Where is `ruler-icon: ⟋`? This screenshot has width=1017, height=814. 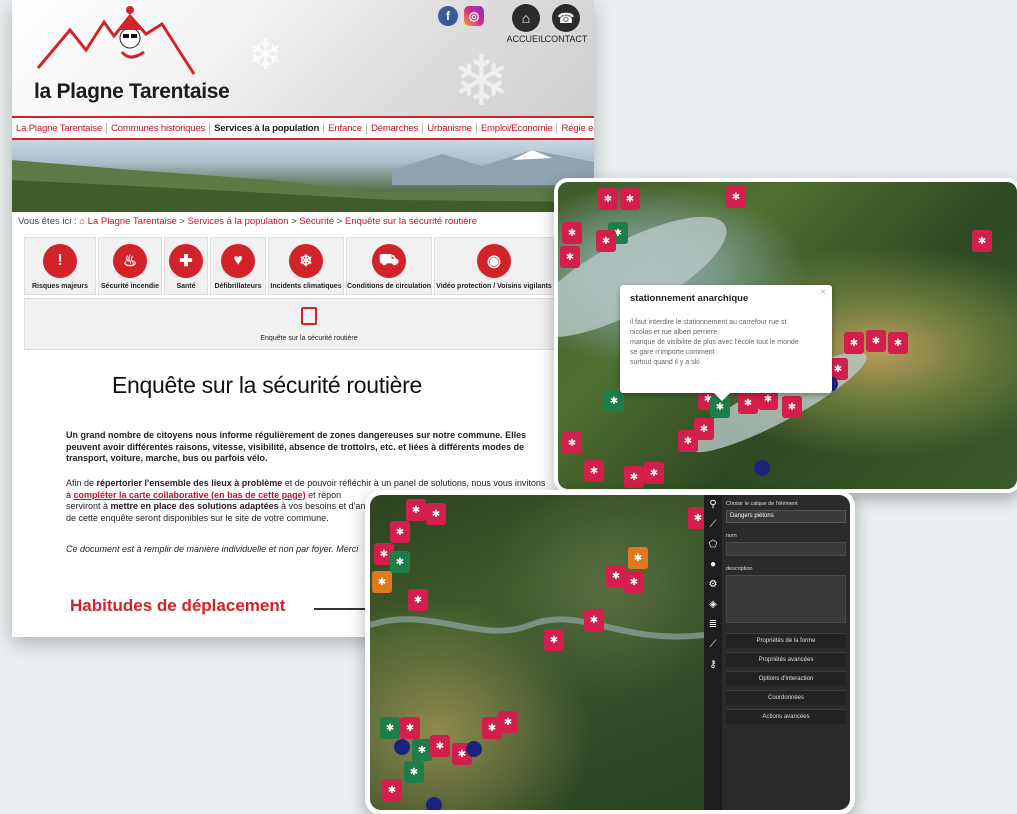
ruler-icon: ⟋ is located at coordinates (713, 645).